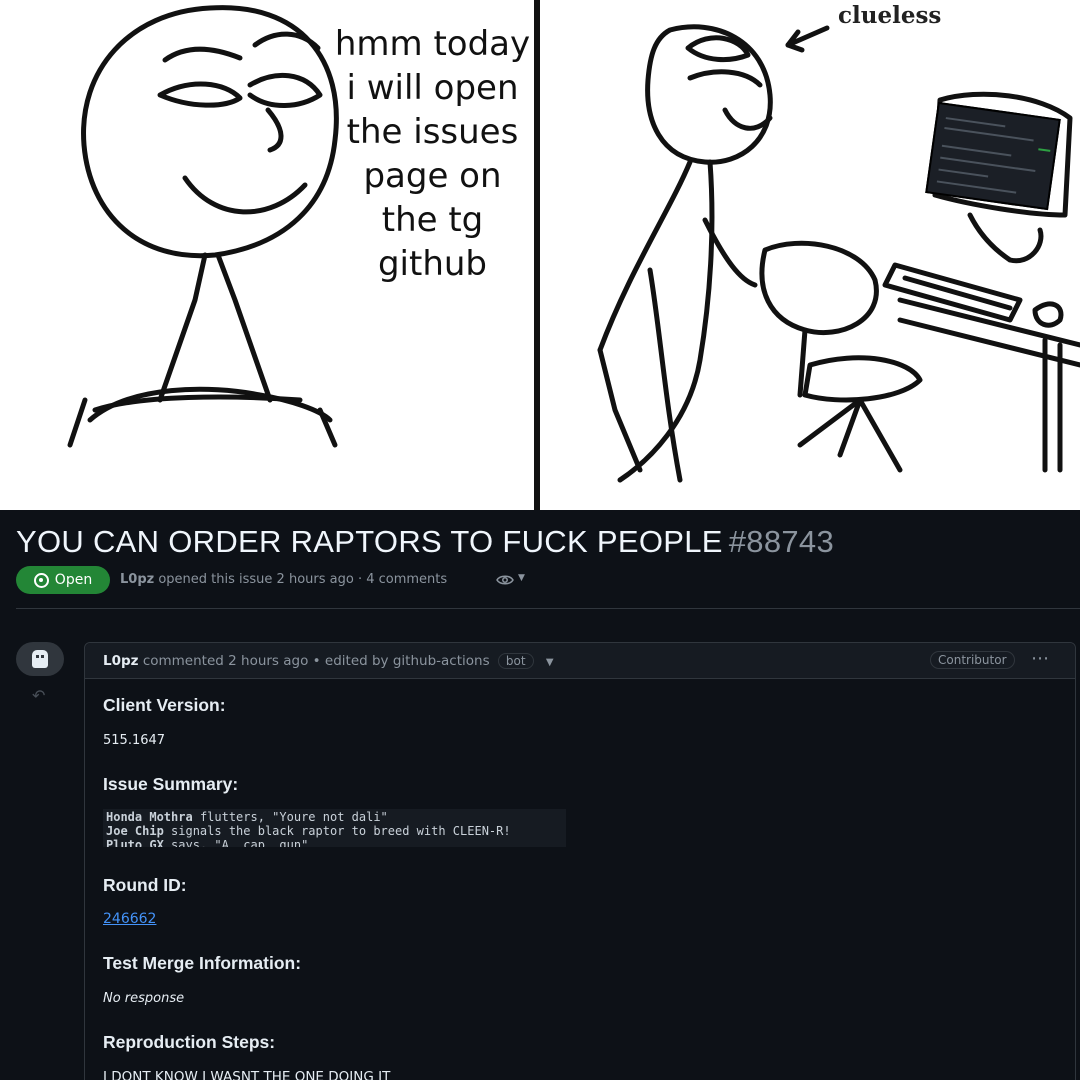 This screenshot has width=1080, height=1080. What do you see at coordinates (247, 1074) in the screenshot?
I see `reproduction-steps-value: I DONT KNOW I WASNT THE ONE DOING IT` at bounding box center [247, 1074].